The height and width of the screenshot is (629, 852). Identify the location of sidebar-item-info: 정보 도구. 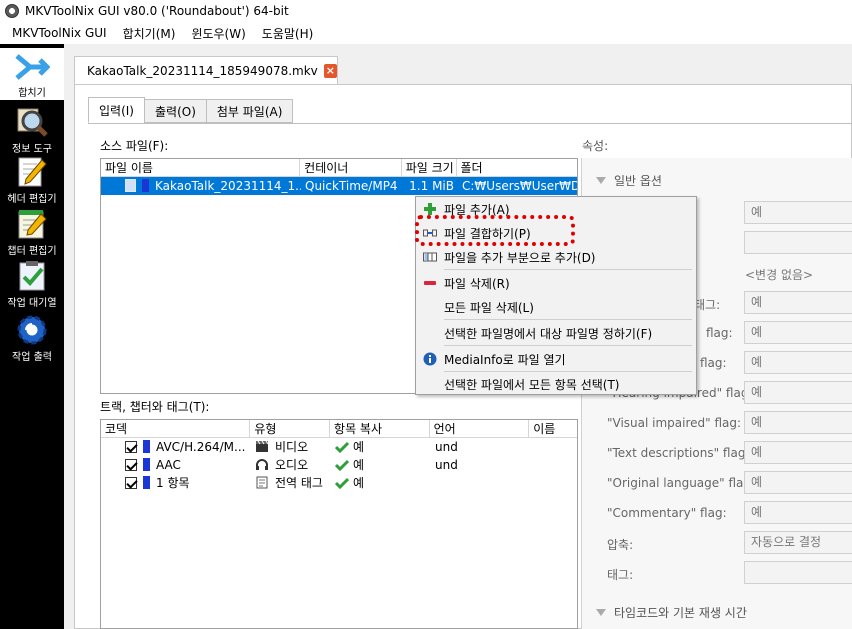
(32, 130).